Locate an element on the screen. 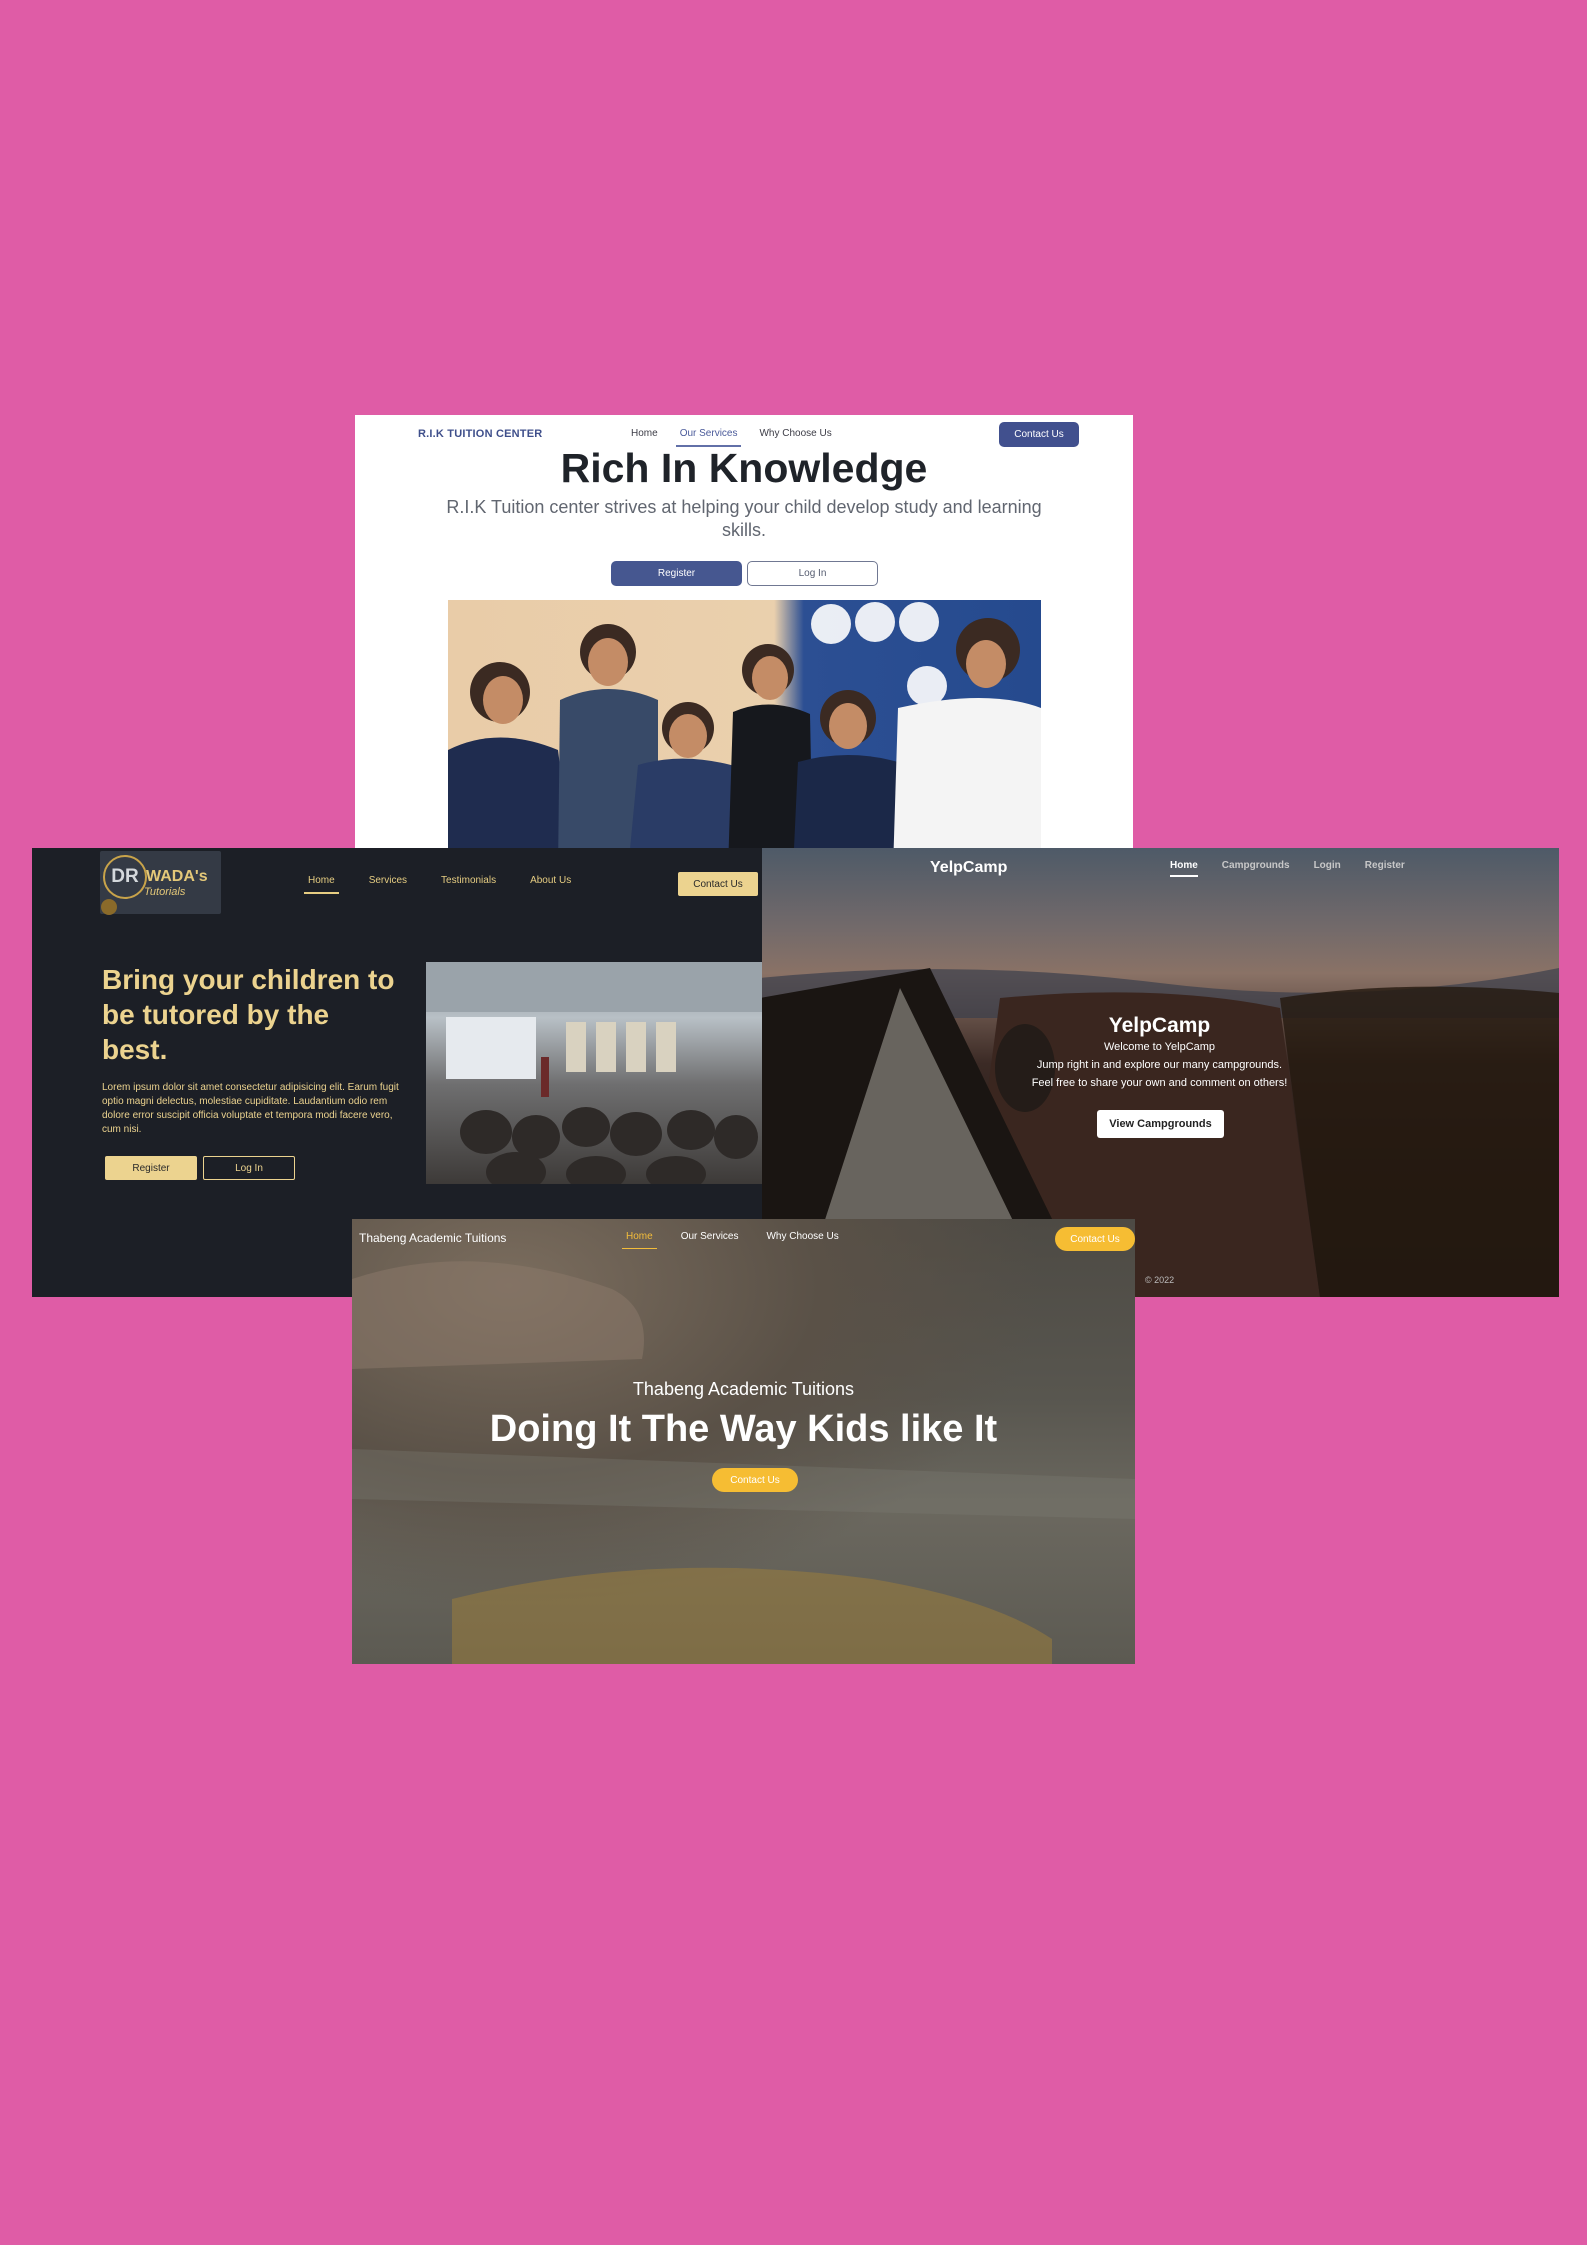  yelp-brand: YelpCamp is located at coordinates (968, 868).